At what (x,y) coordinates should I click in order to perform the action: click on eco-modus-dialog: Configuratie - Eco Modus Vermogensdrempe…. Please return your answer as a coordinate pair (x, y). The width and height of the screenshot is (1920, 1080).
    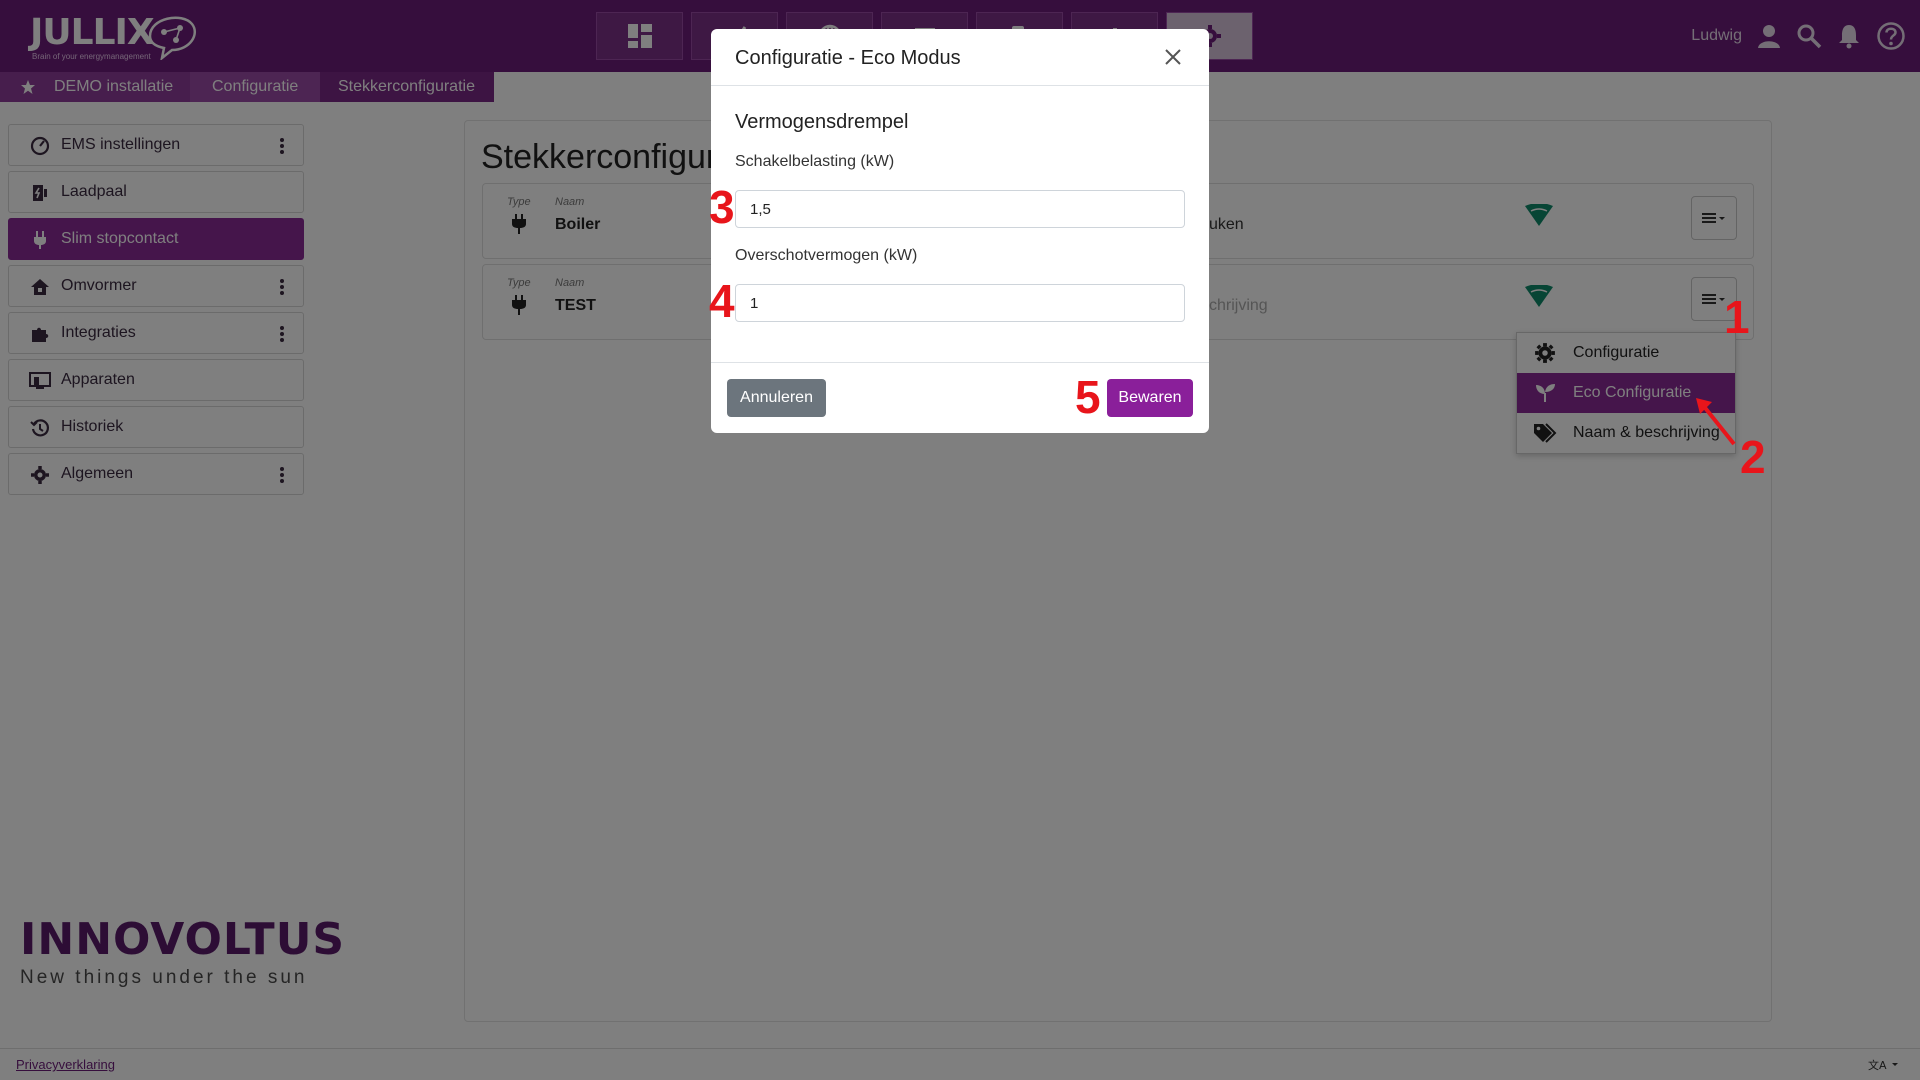
    Looking at the image, I should click on (960, 231).